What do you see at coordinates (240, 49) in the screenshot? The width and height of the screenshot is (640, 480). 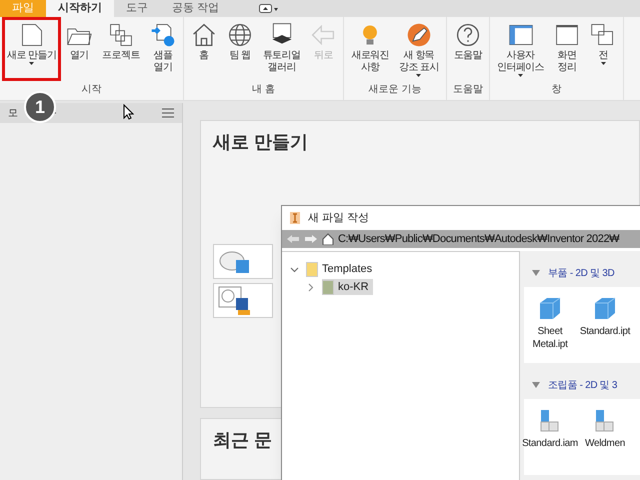 I see `ribbon-button: 팀 웹` at bounding box center [240, 49].